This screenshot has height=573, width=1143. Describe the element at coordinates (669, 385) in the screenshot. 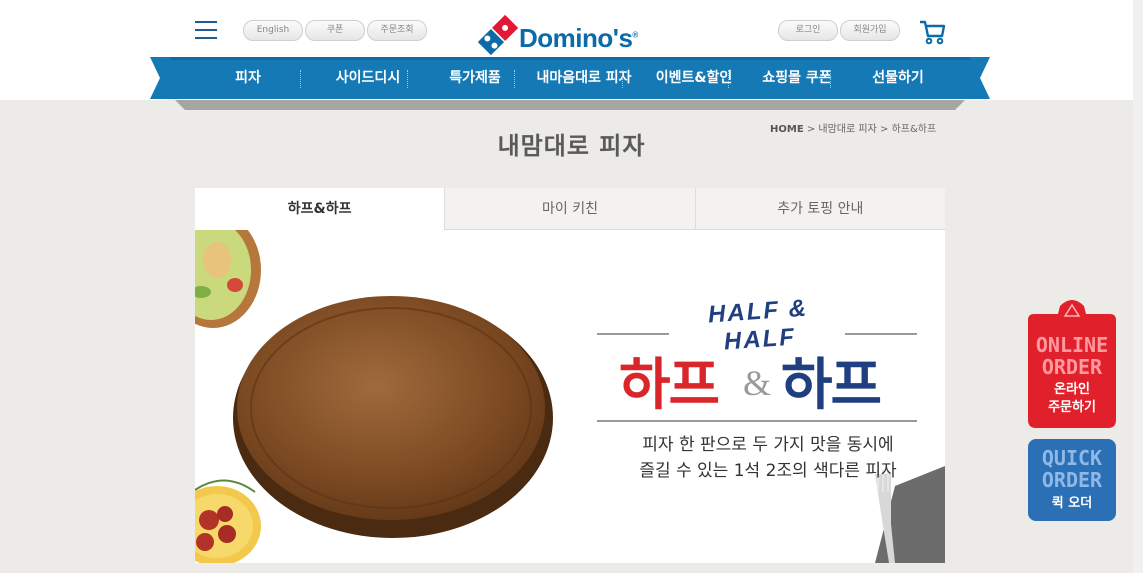

I see `title-half-left: 하프` at that location.